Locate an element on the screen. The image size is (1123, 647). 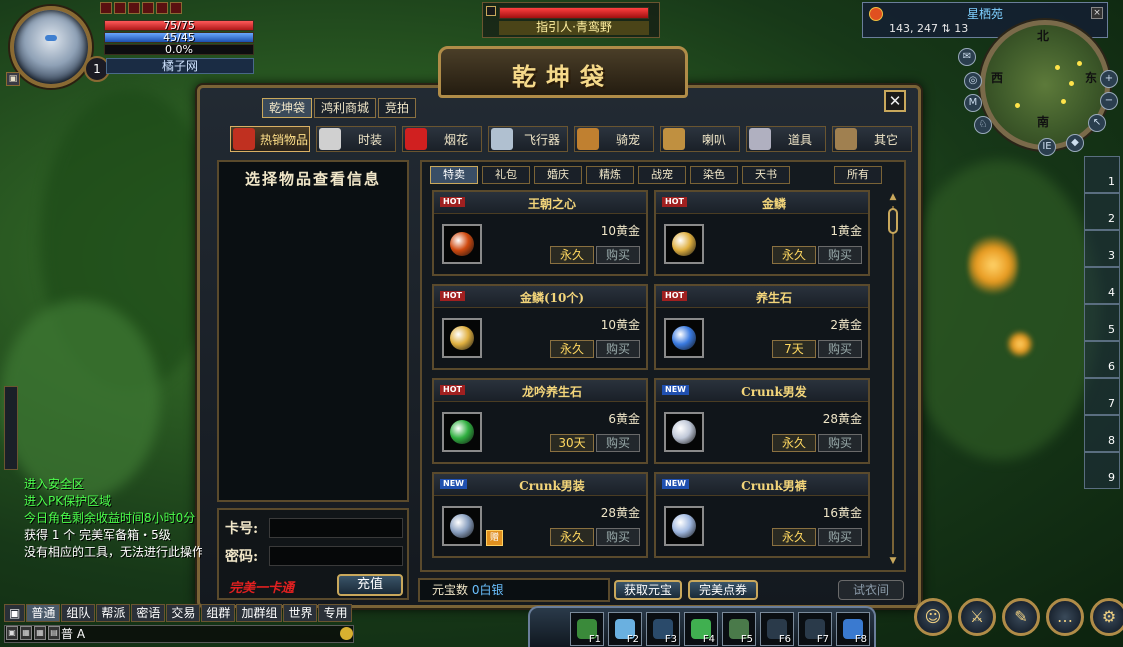
hotbar-slot: 6 is located at coordinates (1102, 359).